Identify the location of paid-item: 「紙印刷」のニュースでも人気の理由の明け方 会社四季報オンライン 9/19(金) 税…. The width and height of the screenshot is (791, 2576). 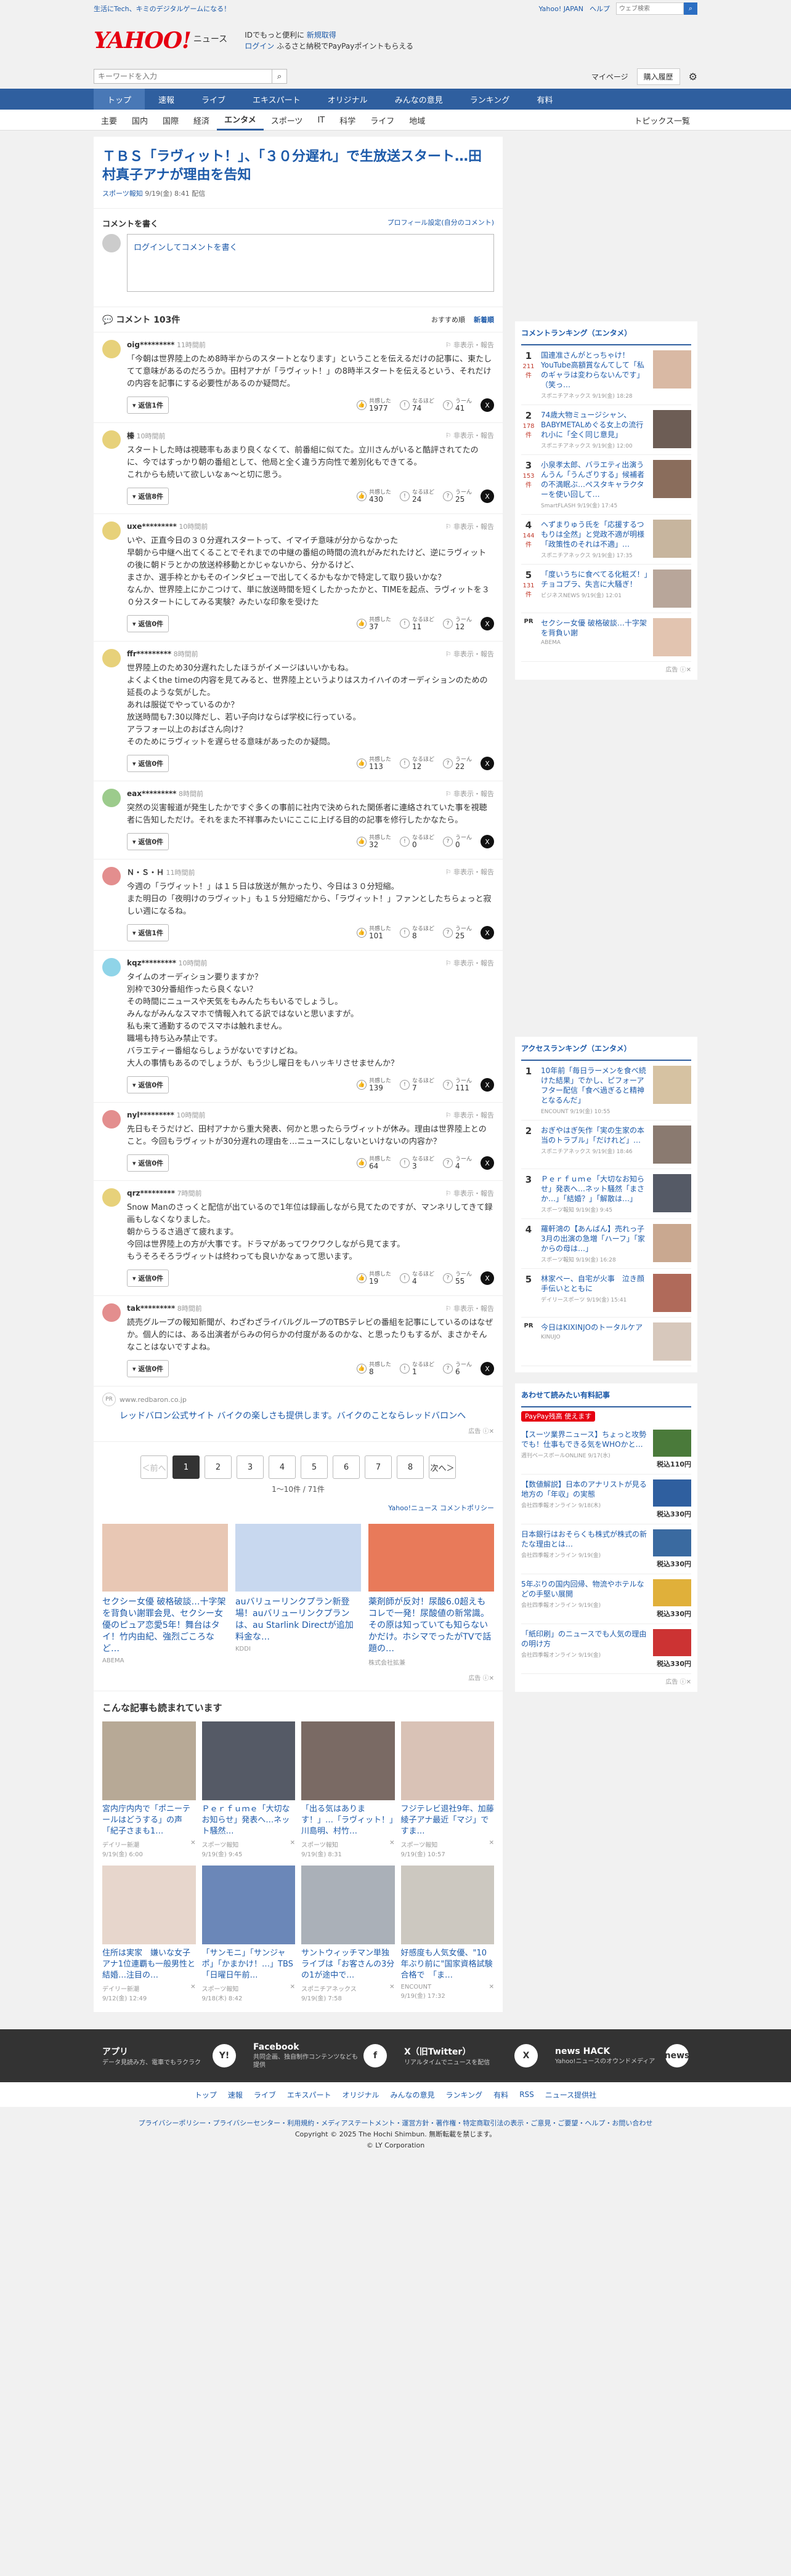
(606, 1649).